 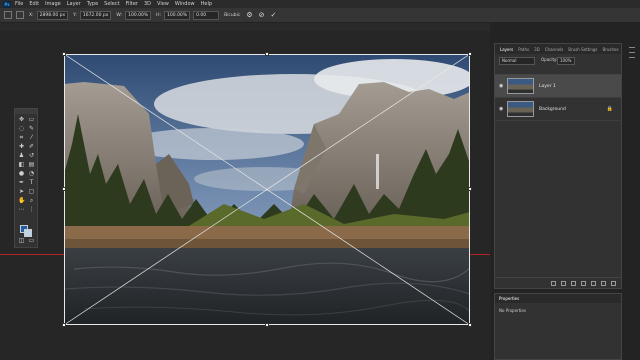 I want to click on photoshop-logo-icon: Ps, so click(x=7, y=4).